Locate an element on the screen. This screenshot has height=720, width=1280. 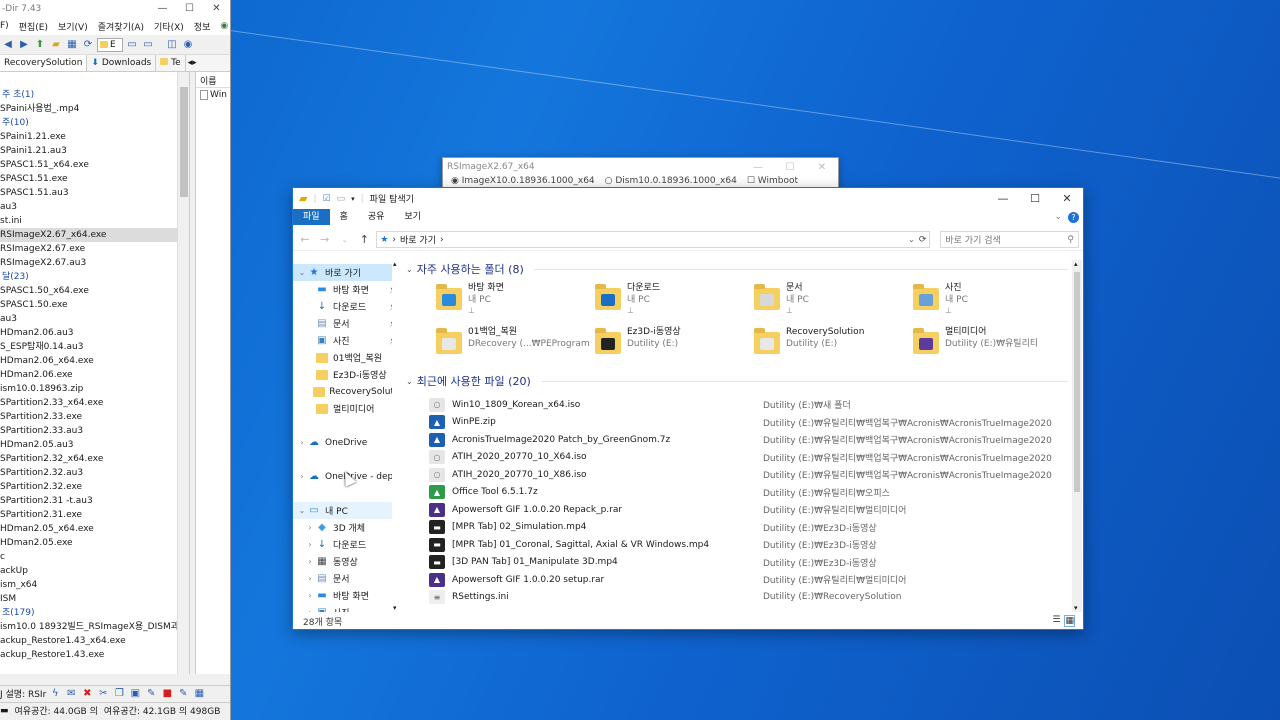
group-header: 조(179) is located at coordinates (94, 613).